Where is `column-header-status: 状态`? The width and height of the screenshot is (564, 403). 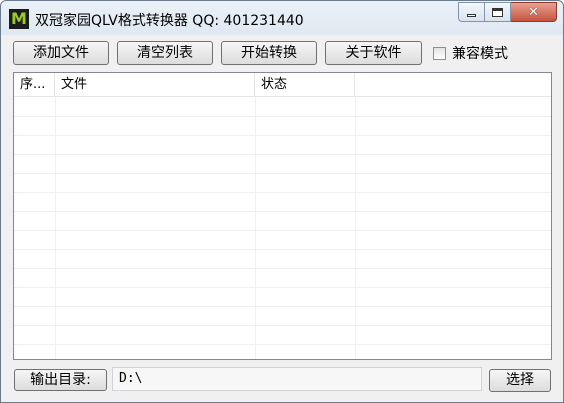 column-header-status: 状态 is located at coordinates (305, 85).